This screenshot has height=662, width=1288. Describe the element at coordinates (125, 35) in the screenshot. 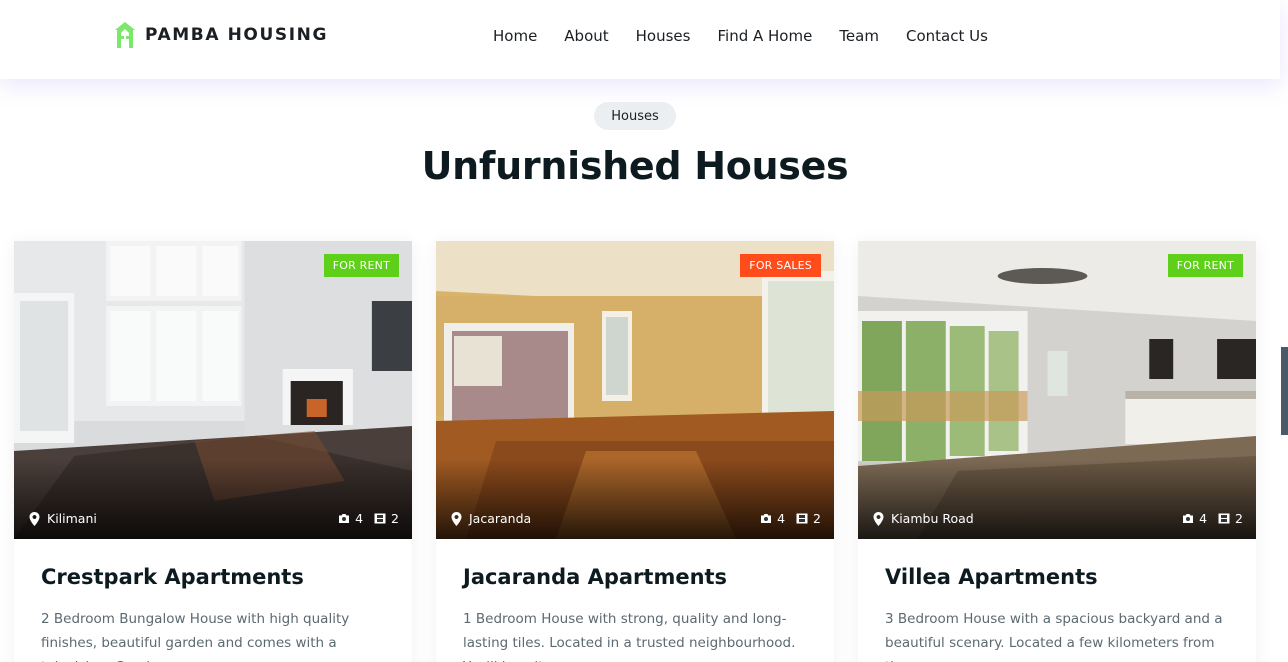

I see `house-logo-icon` at that location.